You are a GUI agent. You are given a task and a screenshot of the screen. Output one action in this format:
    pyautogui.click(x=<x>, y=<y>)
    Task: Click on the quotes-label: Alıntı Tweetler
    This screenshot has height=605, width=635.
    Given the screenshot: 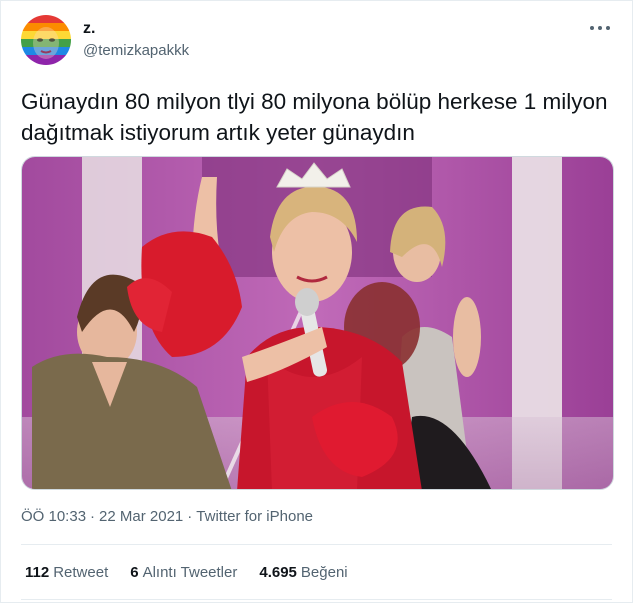 What is the action you would take?
    pyautogui.click(x=190, y=572)
    